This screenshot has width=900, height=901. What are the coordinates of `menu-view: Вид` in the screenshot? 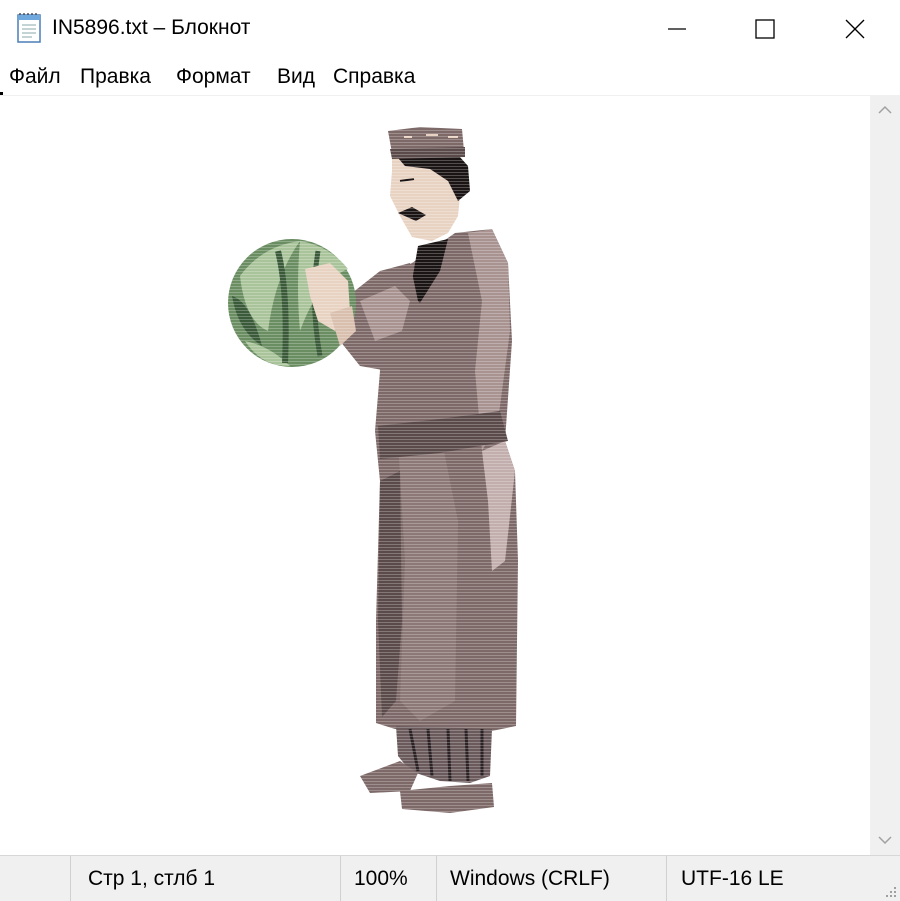 It's located at (296, 77).